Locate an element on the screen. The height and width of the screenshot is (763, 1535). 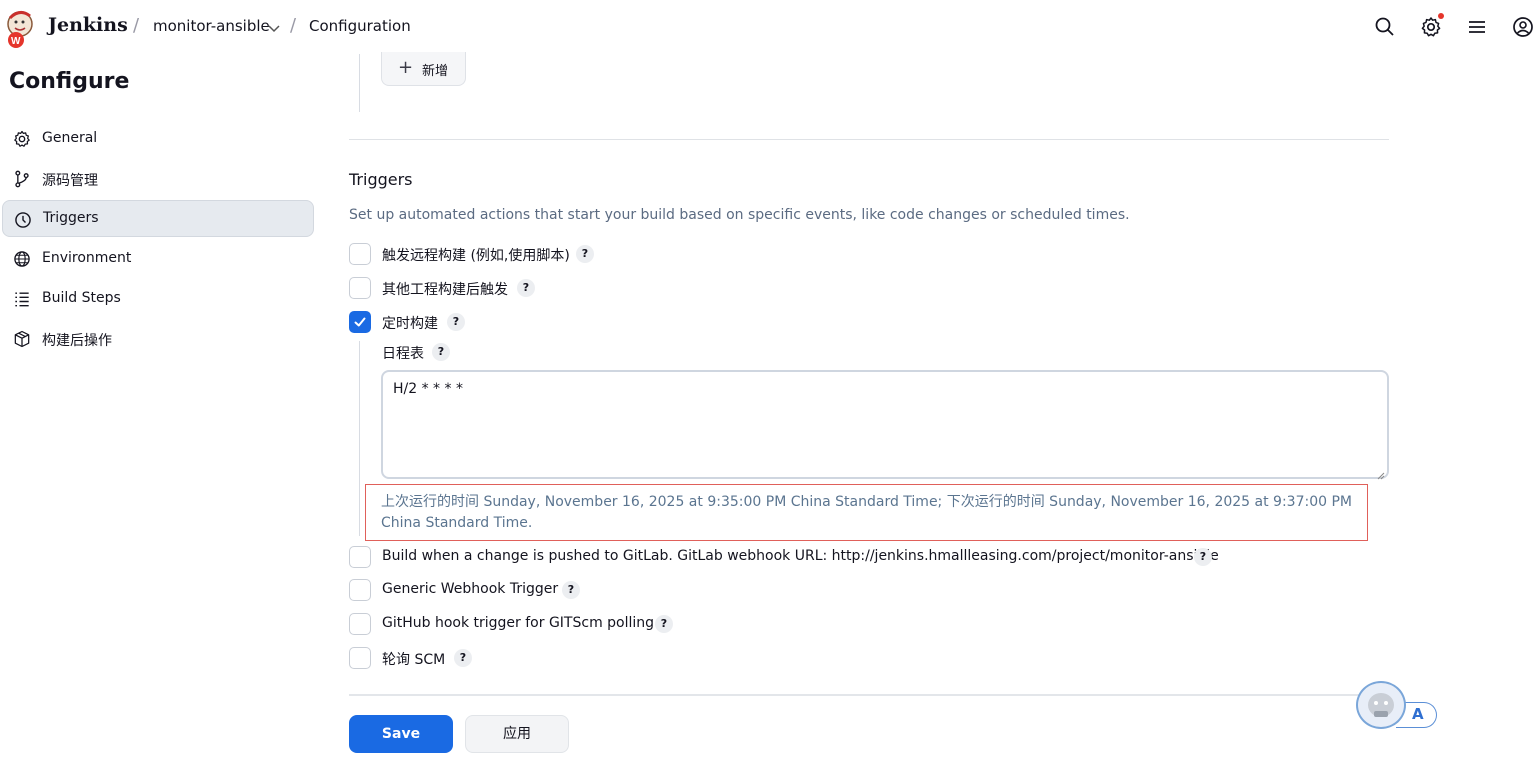
svg-text: W is located at coordinates (16, 41).